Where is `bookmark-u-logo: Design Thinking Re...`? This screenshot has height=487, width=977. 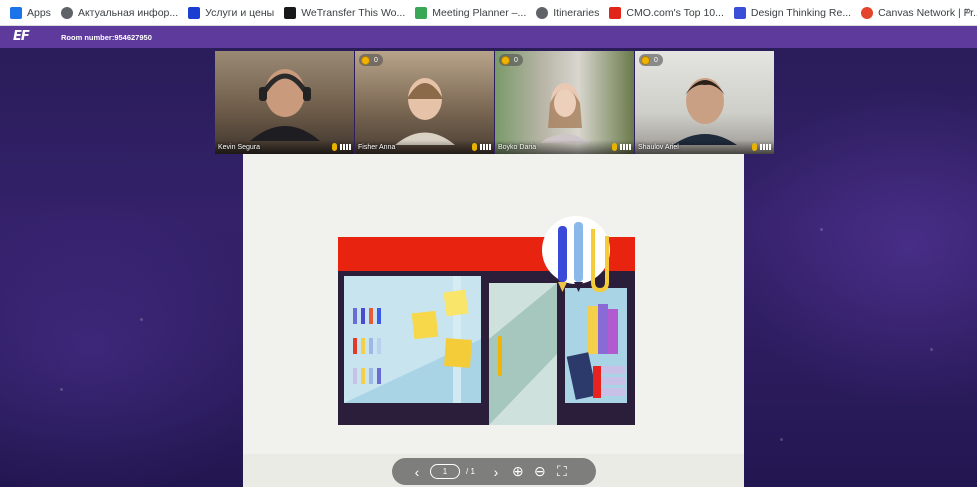
bookmark-u-logo: Design Thinking Re... is located at coordinates (792, 13).